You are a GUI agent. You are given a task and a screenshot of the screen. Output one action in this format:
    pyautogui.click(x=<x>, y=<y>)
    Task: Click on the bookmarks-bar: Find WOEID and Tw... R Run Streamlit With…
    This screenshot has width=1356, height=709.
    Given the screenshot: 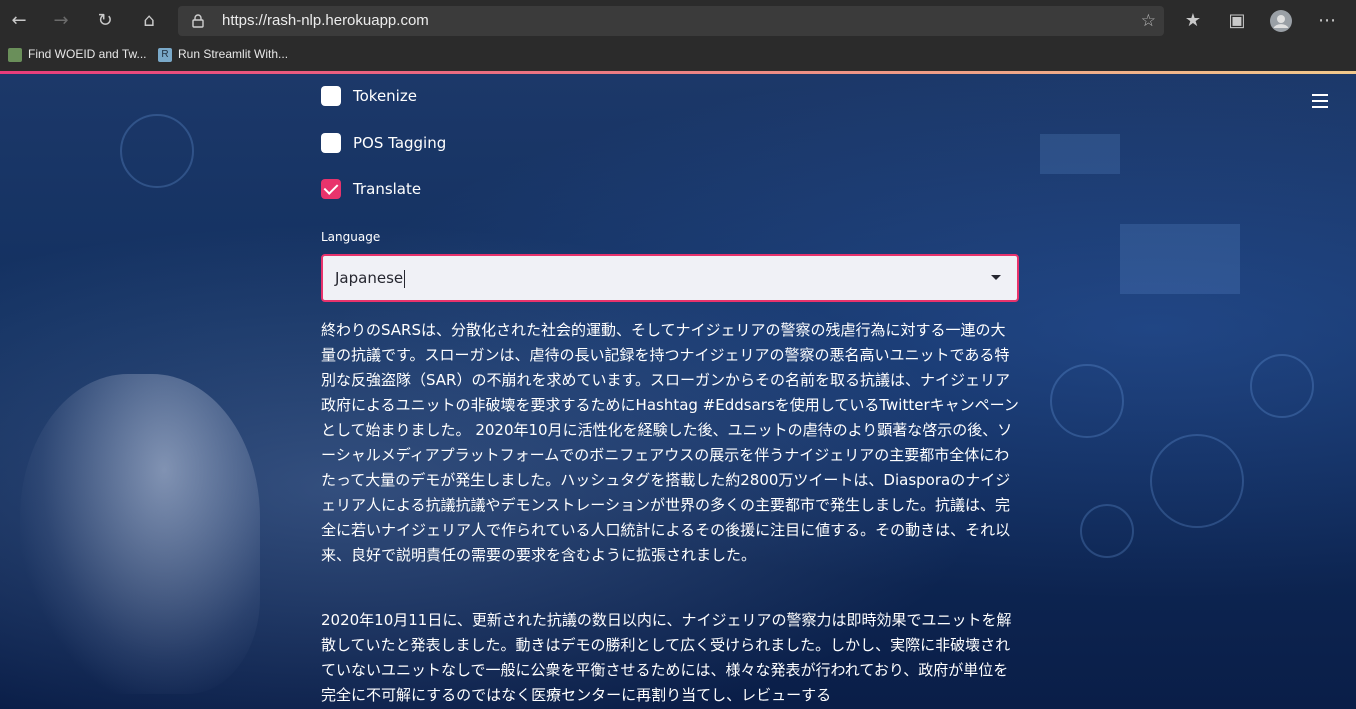 What is the action you would take?
    pyautogui.click(x=678, y=57)
    